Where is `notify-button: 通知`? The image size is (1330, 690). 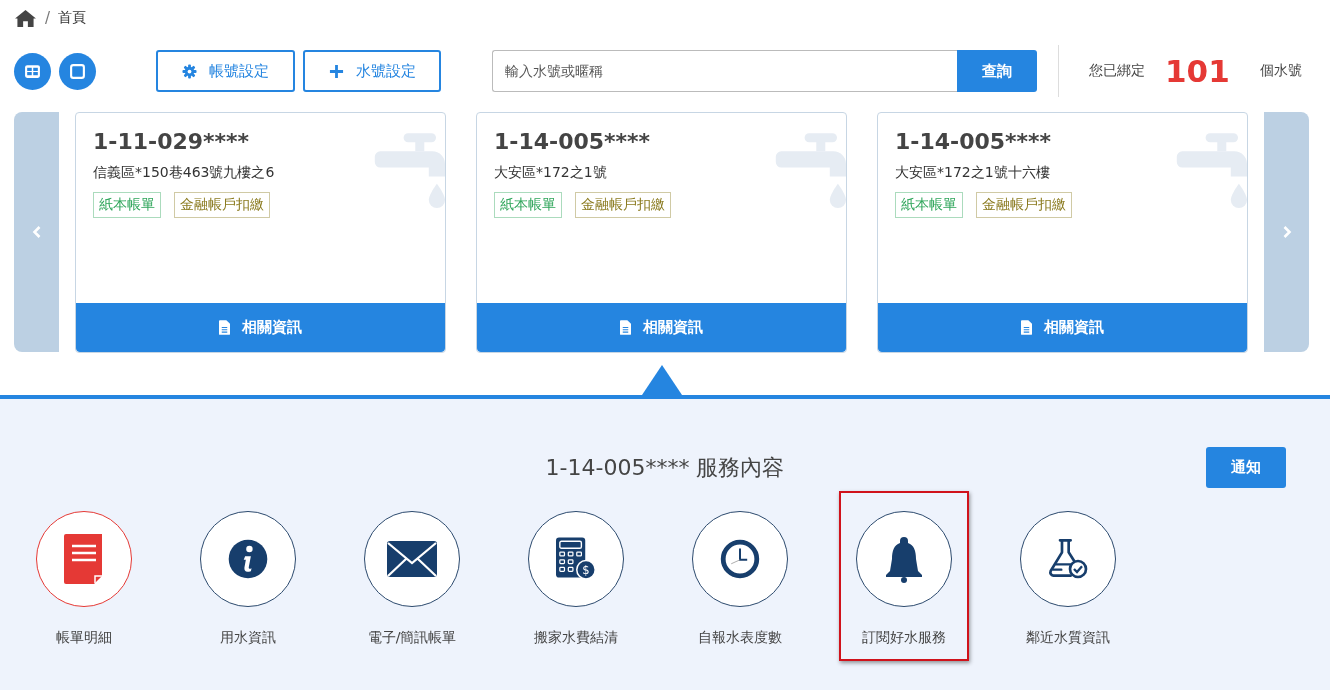 notify-button: 通知 is located at coordinates (1246, 467).